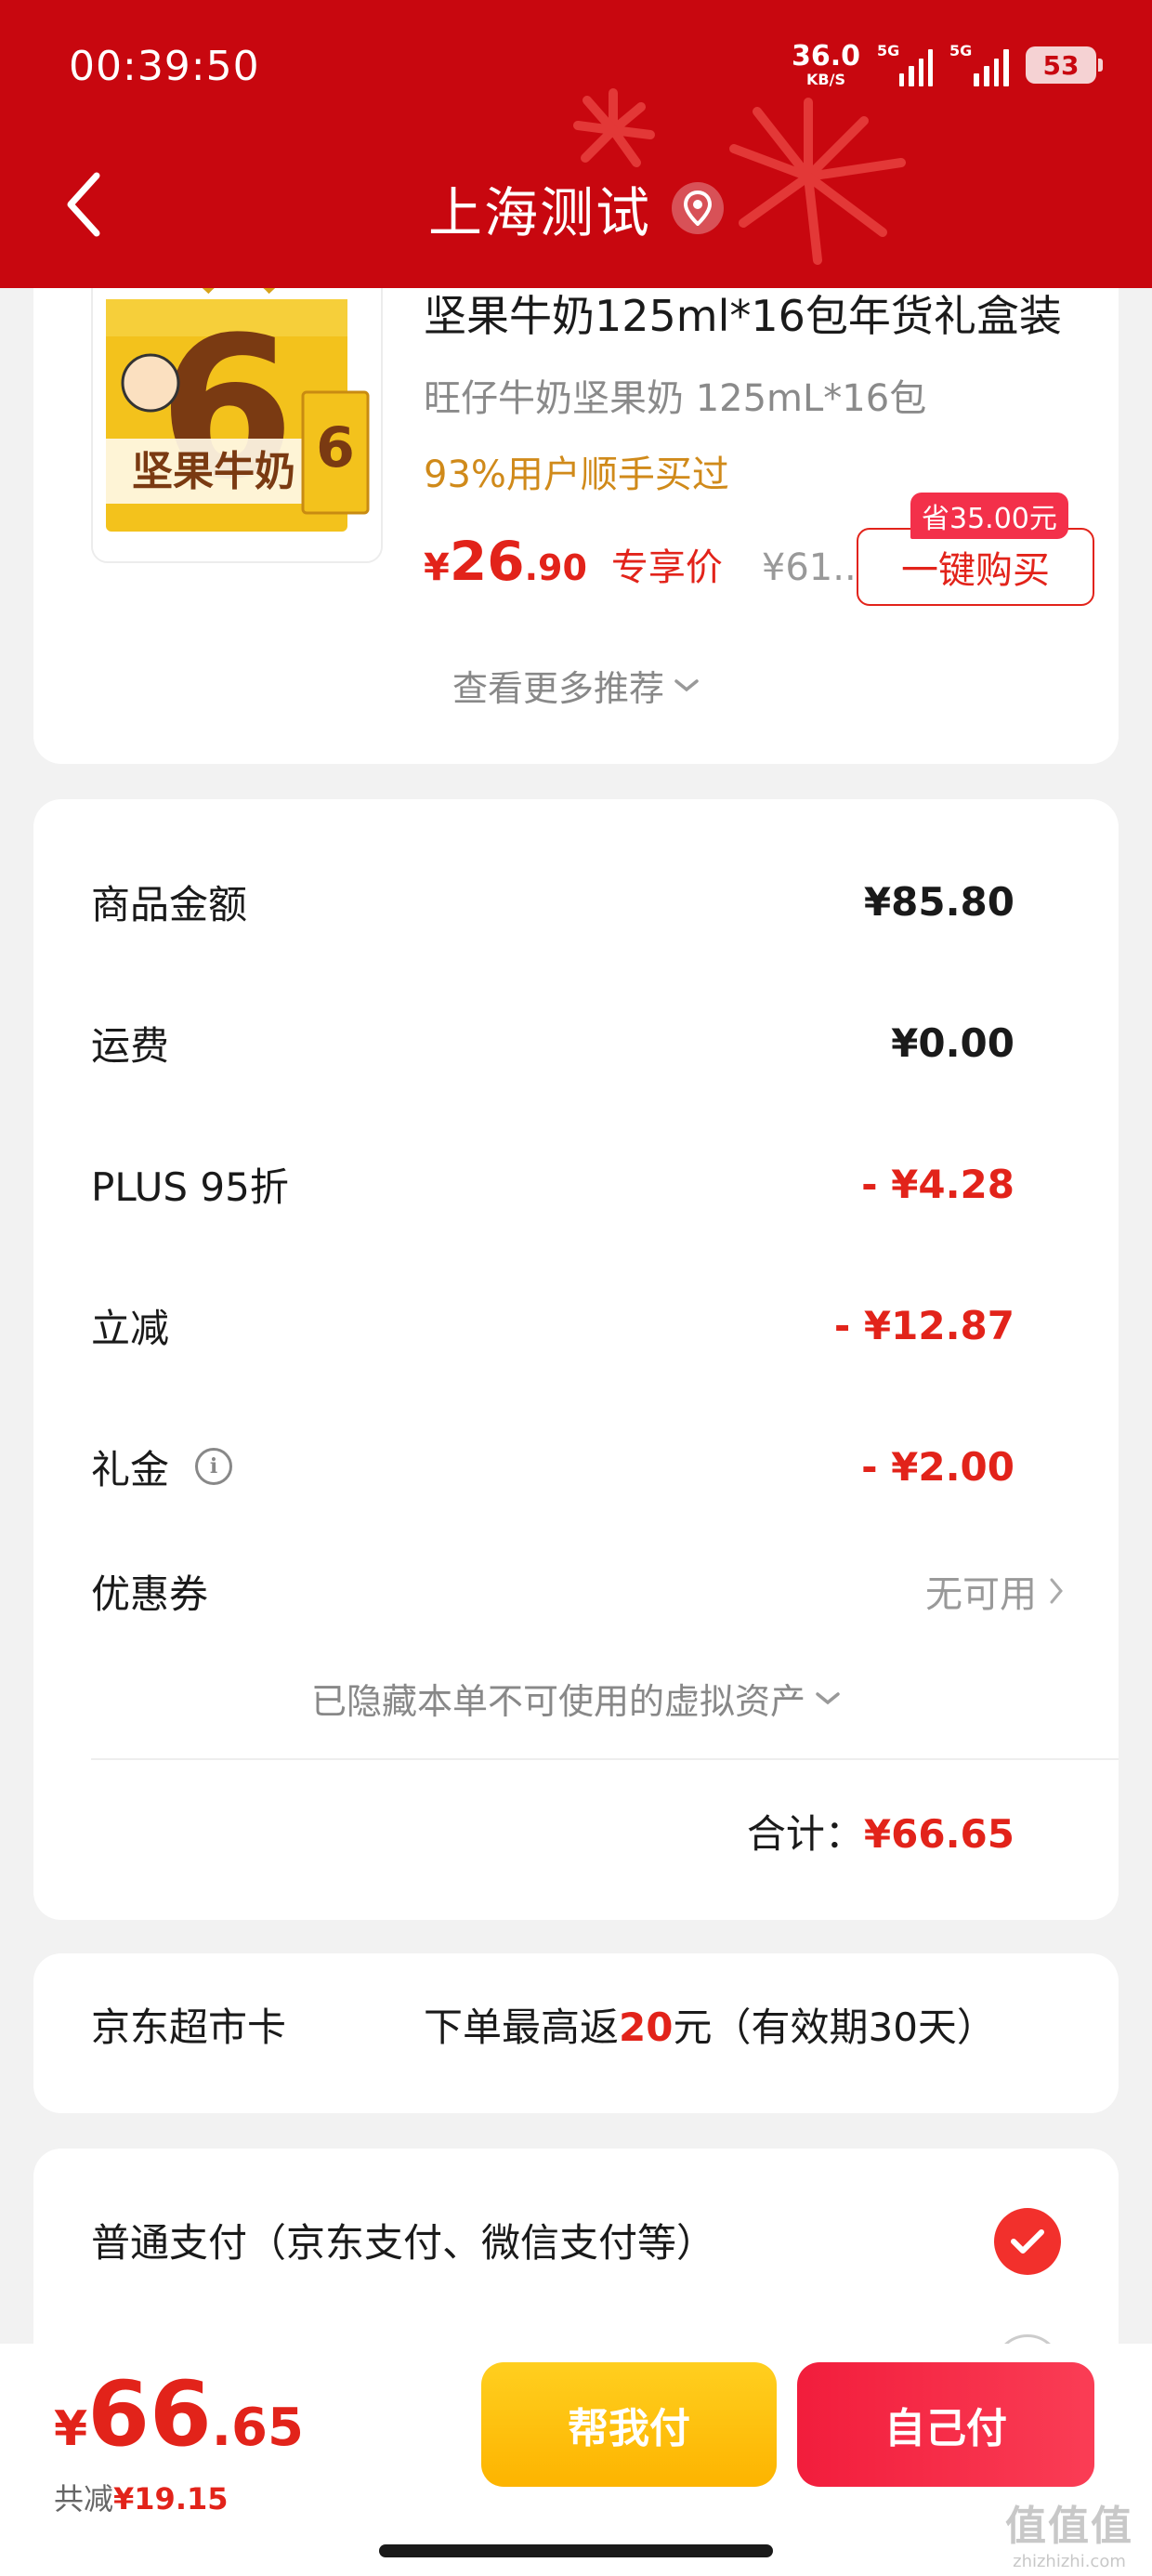  Describe the element at coordinates (953, 1042) in the screenshot. I see `summary-value: ¥0.00` at that location.